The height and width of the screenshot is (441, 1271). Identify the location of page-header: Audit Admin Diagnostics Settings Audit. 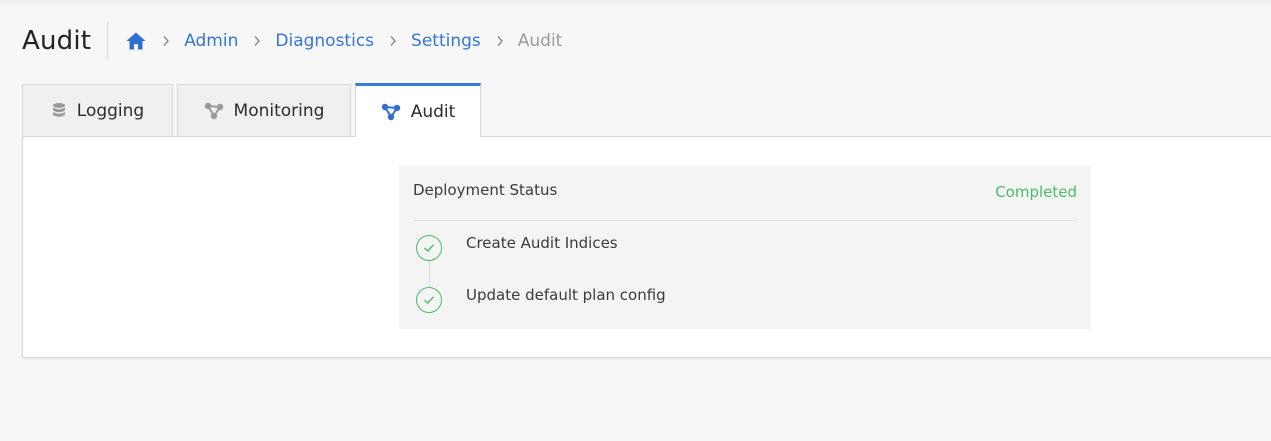
(292, 41).